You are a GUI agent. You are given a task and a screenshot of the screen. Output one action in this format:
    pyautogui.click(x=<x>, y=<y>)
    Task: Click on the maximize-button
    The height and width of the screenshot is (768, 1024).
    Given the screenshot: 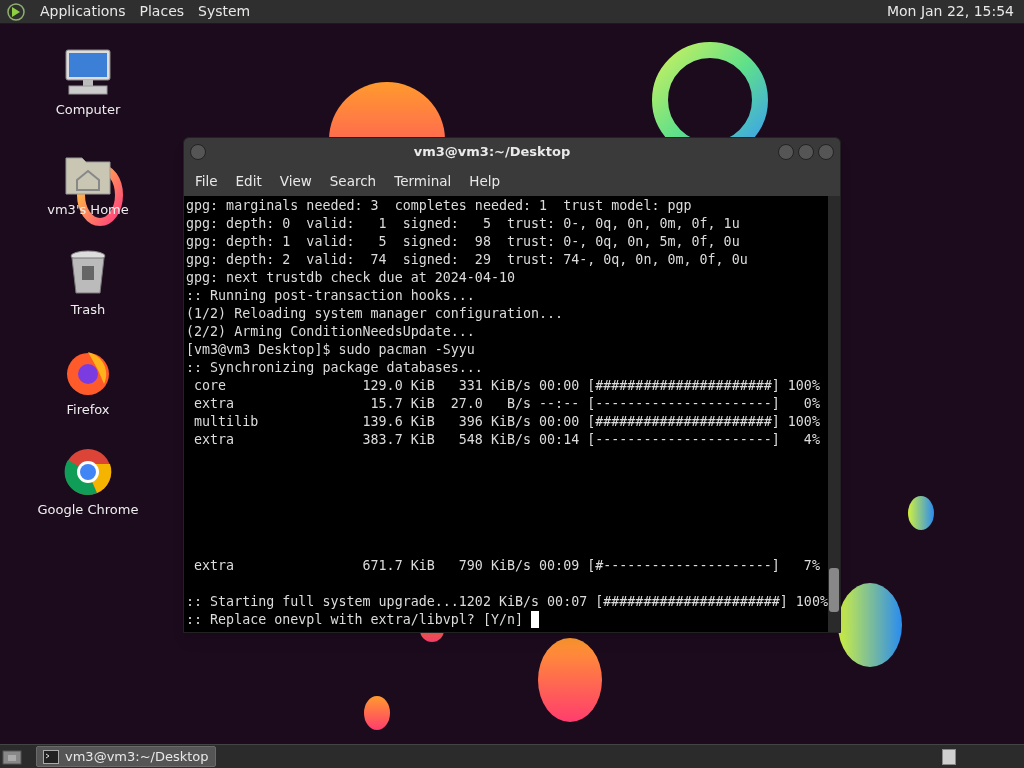 What is the action you would take?
    pyautogui.click(x=806, y=152)
    